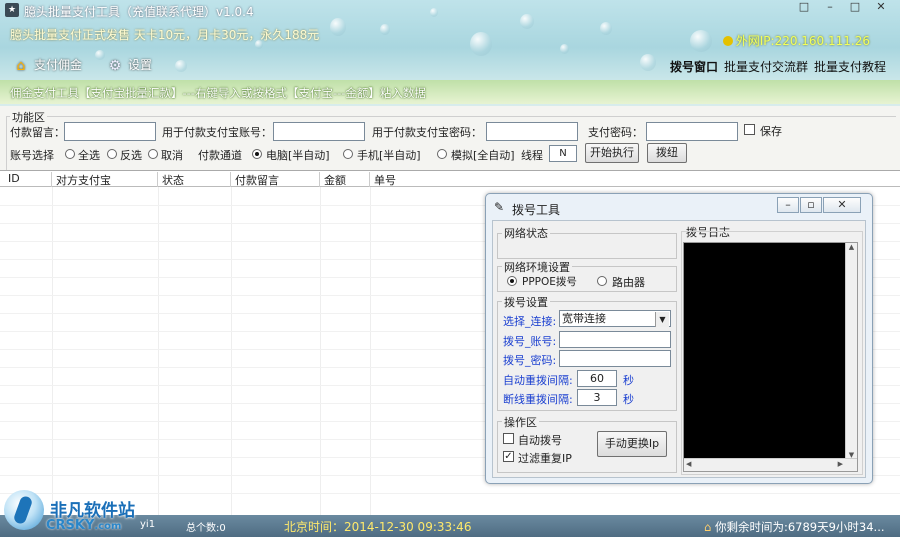 This screenshot has height=537, width=900. I want to click on dial-log-area: ▲ ▼ ◀ ▶, so click(770, 357).